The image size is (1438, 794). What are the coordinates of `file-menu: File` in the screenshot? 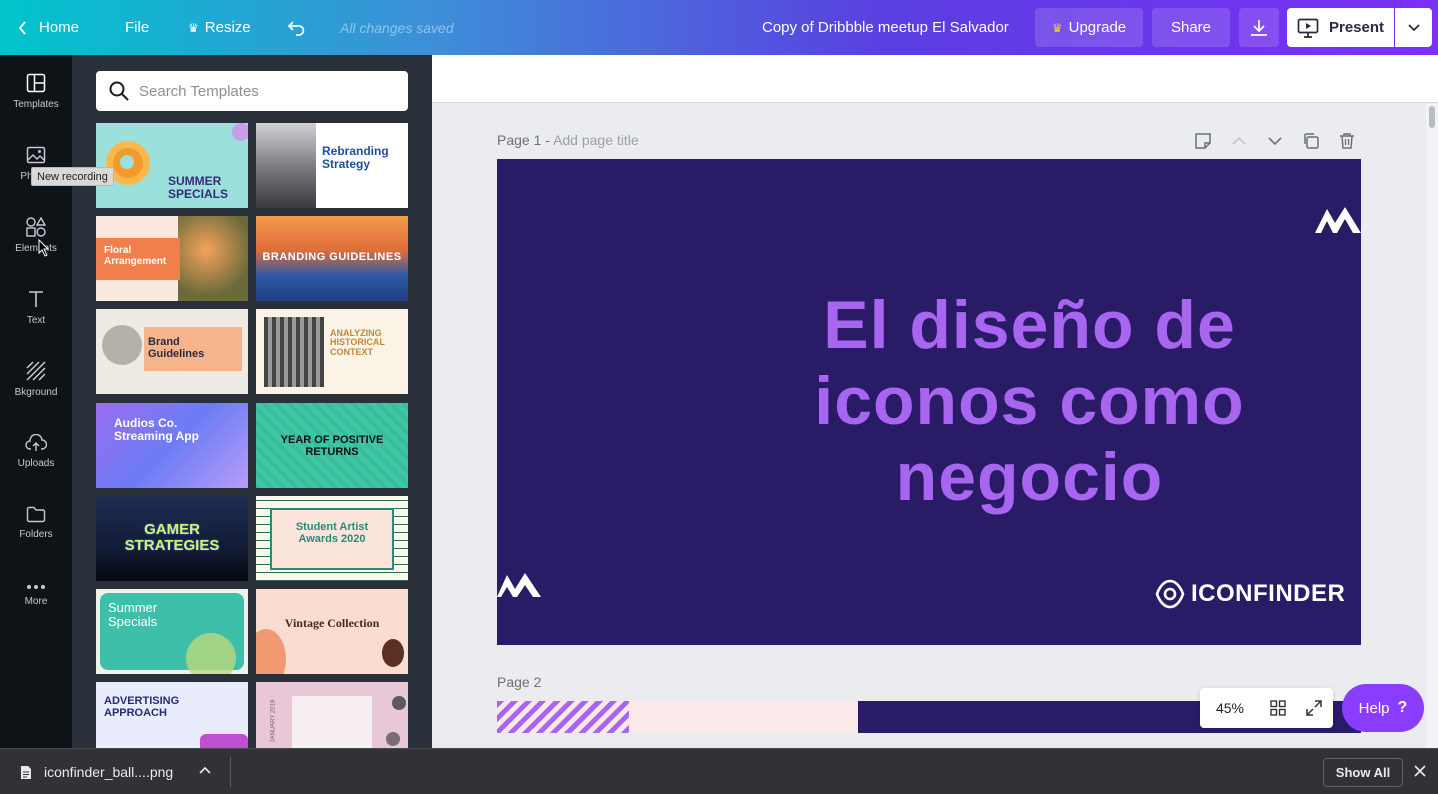 It's located at (137, 27).